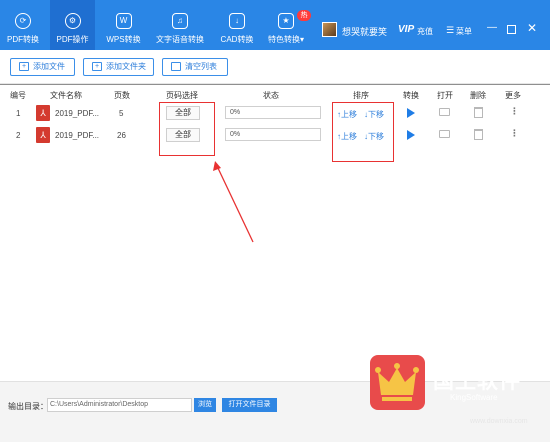 This screenshot has height=442, width=550. I want to click on cad-icon: ↓, so click(237, 21).